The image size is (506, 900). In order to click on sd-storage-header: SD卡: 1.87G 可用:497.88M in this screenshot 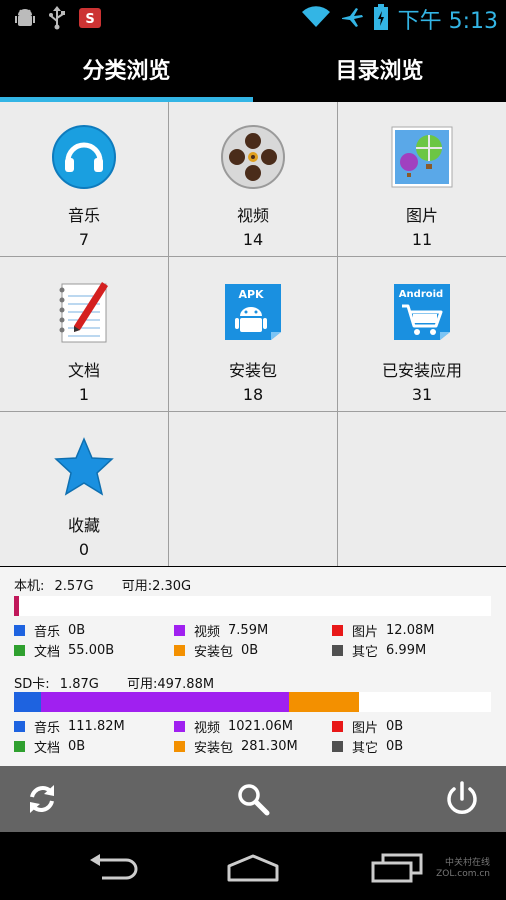, I will do `click(114, 682)`.